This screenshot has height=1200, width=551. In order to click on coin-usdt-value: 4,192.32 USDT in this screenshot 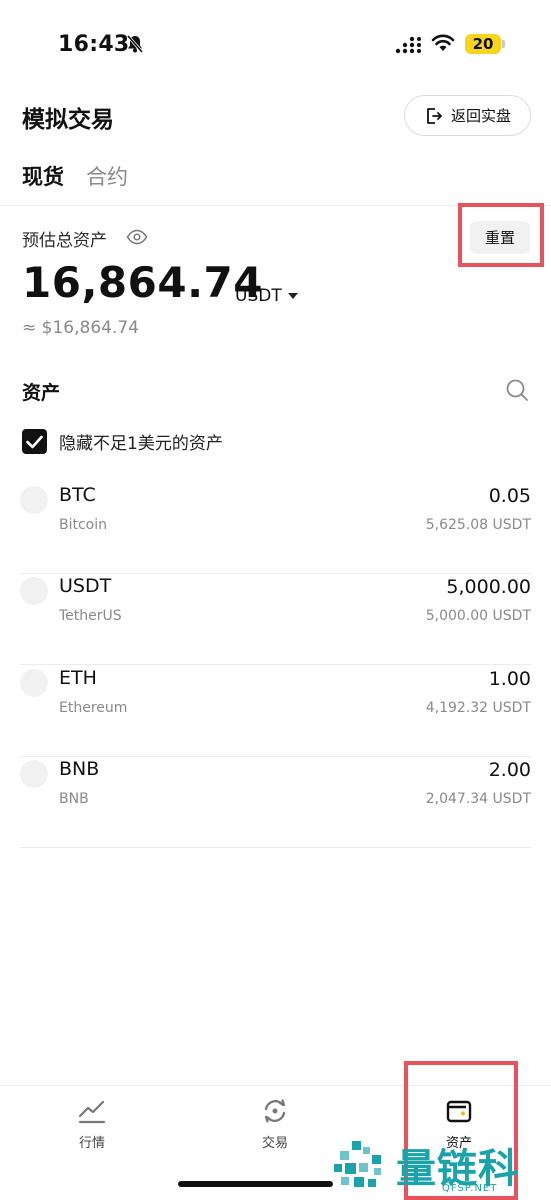, I will do `click(478, 708)`.